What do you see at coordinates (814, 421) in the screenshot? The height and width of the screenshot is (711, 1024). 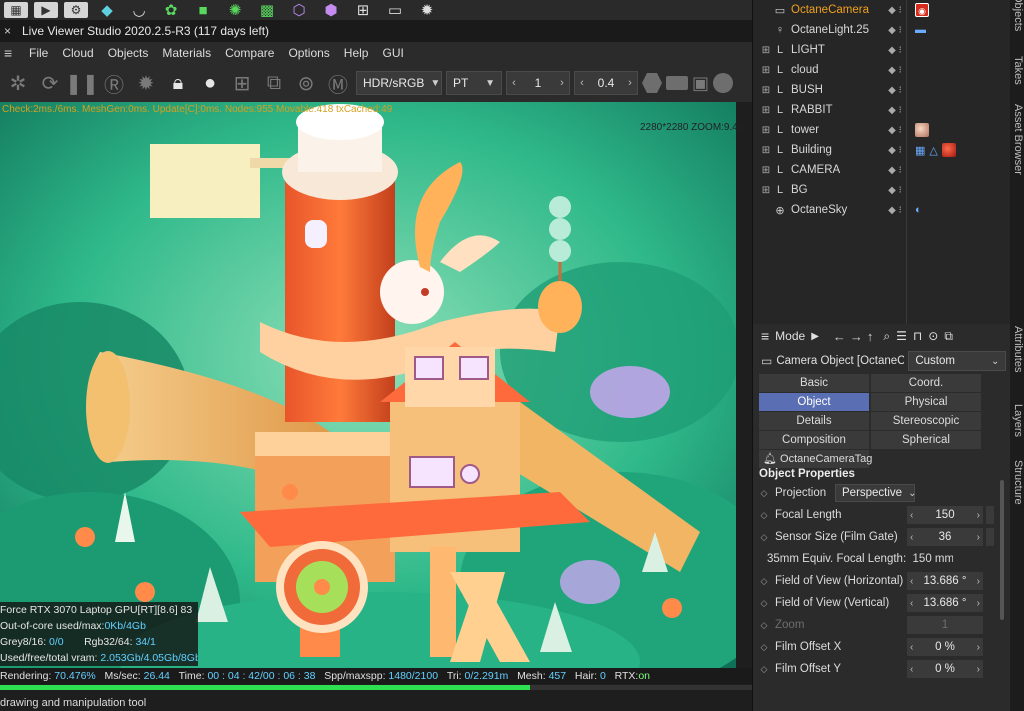 I see `tab-details: Details` at bounding box center [814, 421].